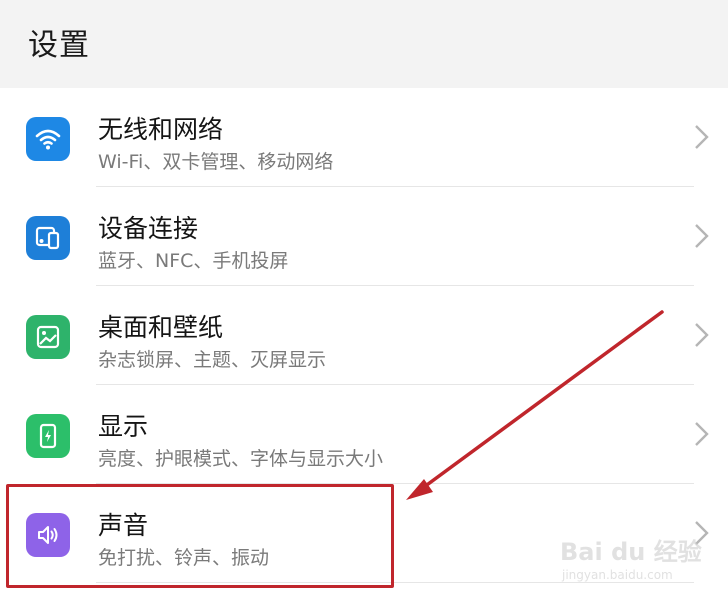  What do you see at coordinates (617, 575) in the screenshot?
I see `watermark-url: jingyan.baidu.com` at bounding box center [617, 575].